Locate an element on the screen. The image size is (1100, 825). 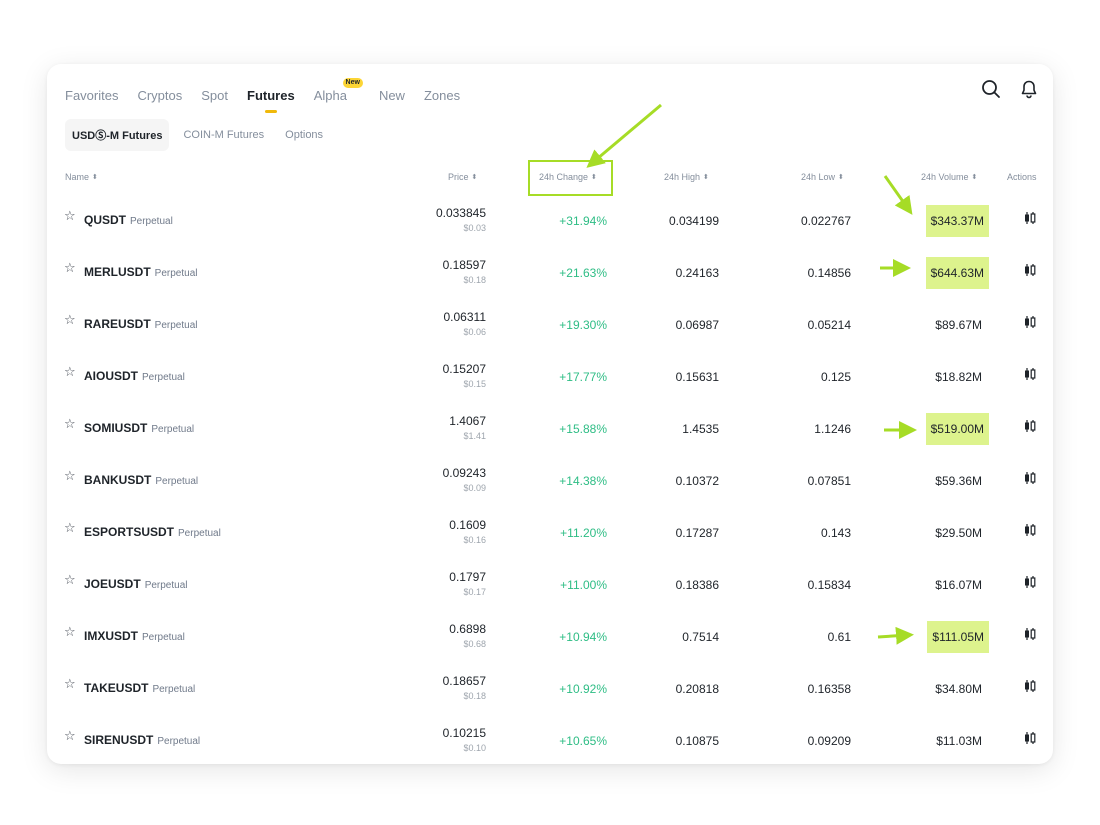
price-usd: $0.68 is located at coordinates (474, 644).